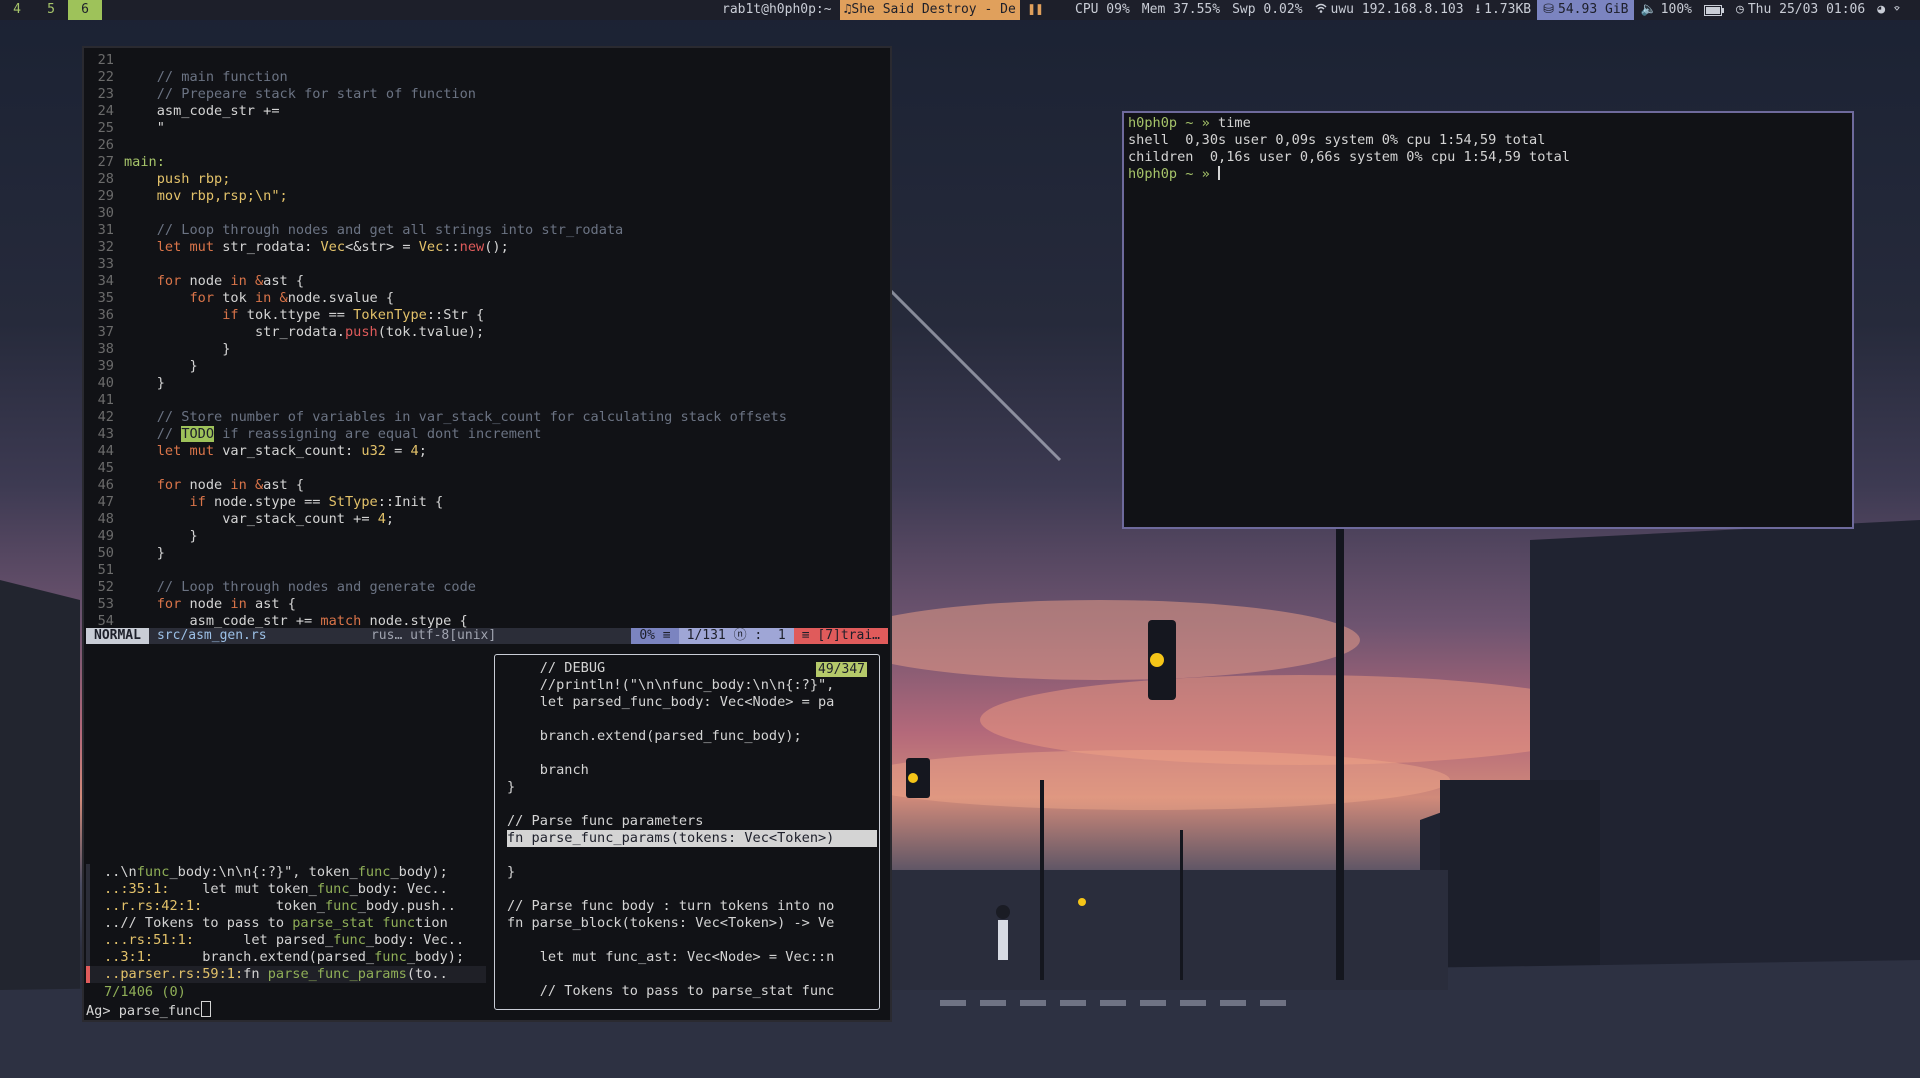  Describe the element at coordinates (487, 451) in the screenshot. I see `code-line: 44 let mut var_stack_count: u32 = 4;` at that location.